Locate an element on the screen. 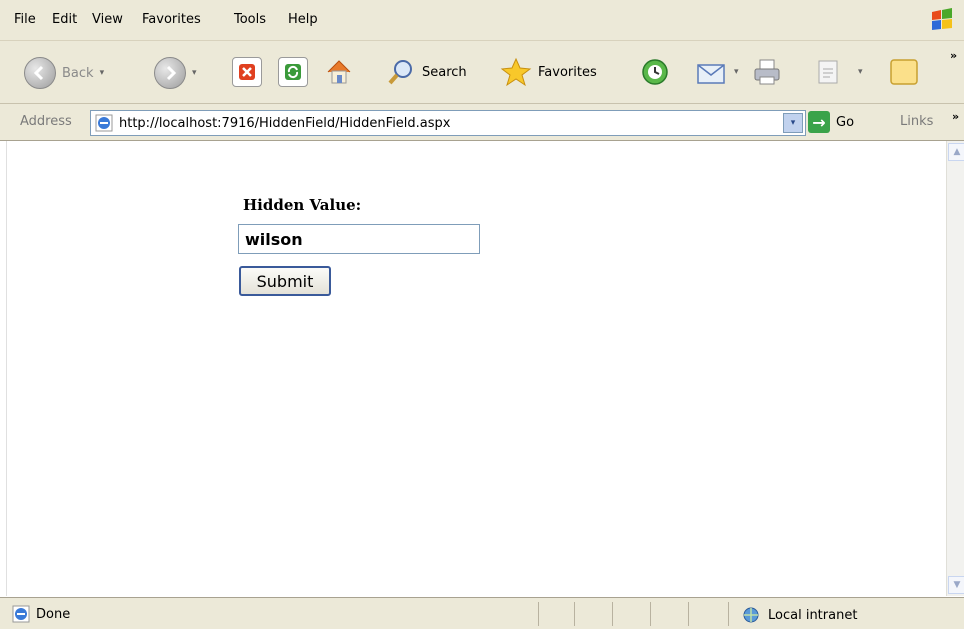 Image resolution: width=964 pixels, height=629 pixels. messenger-icon is located at coordinates (904, 72).